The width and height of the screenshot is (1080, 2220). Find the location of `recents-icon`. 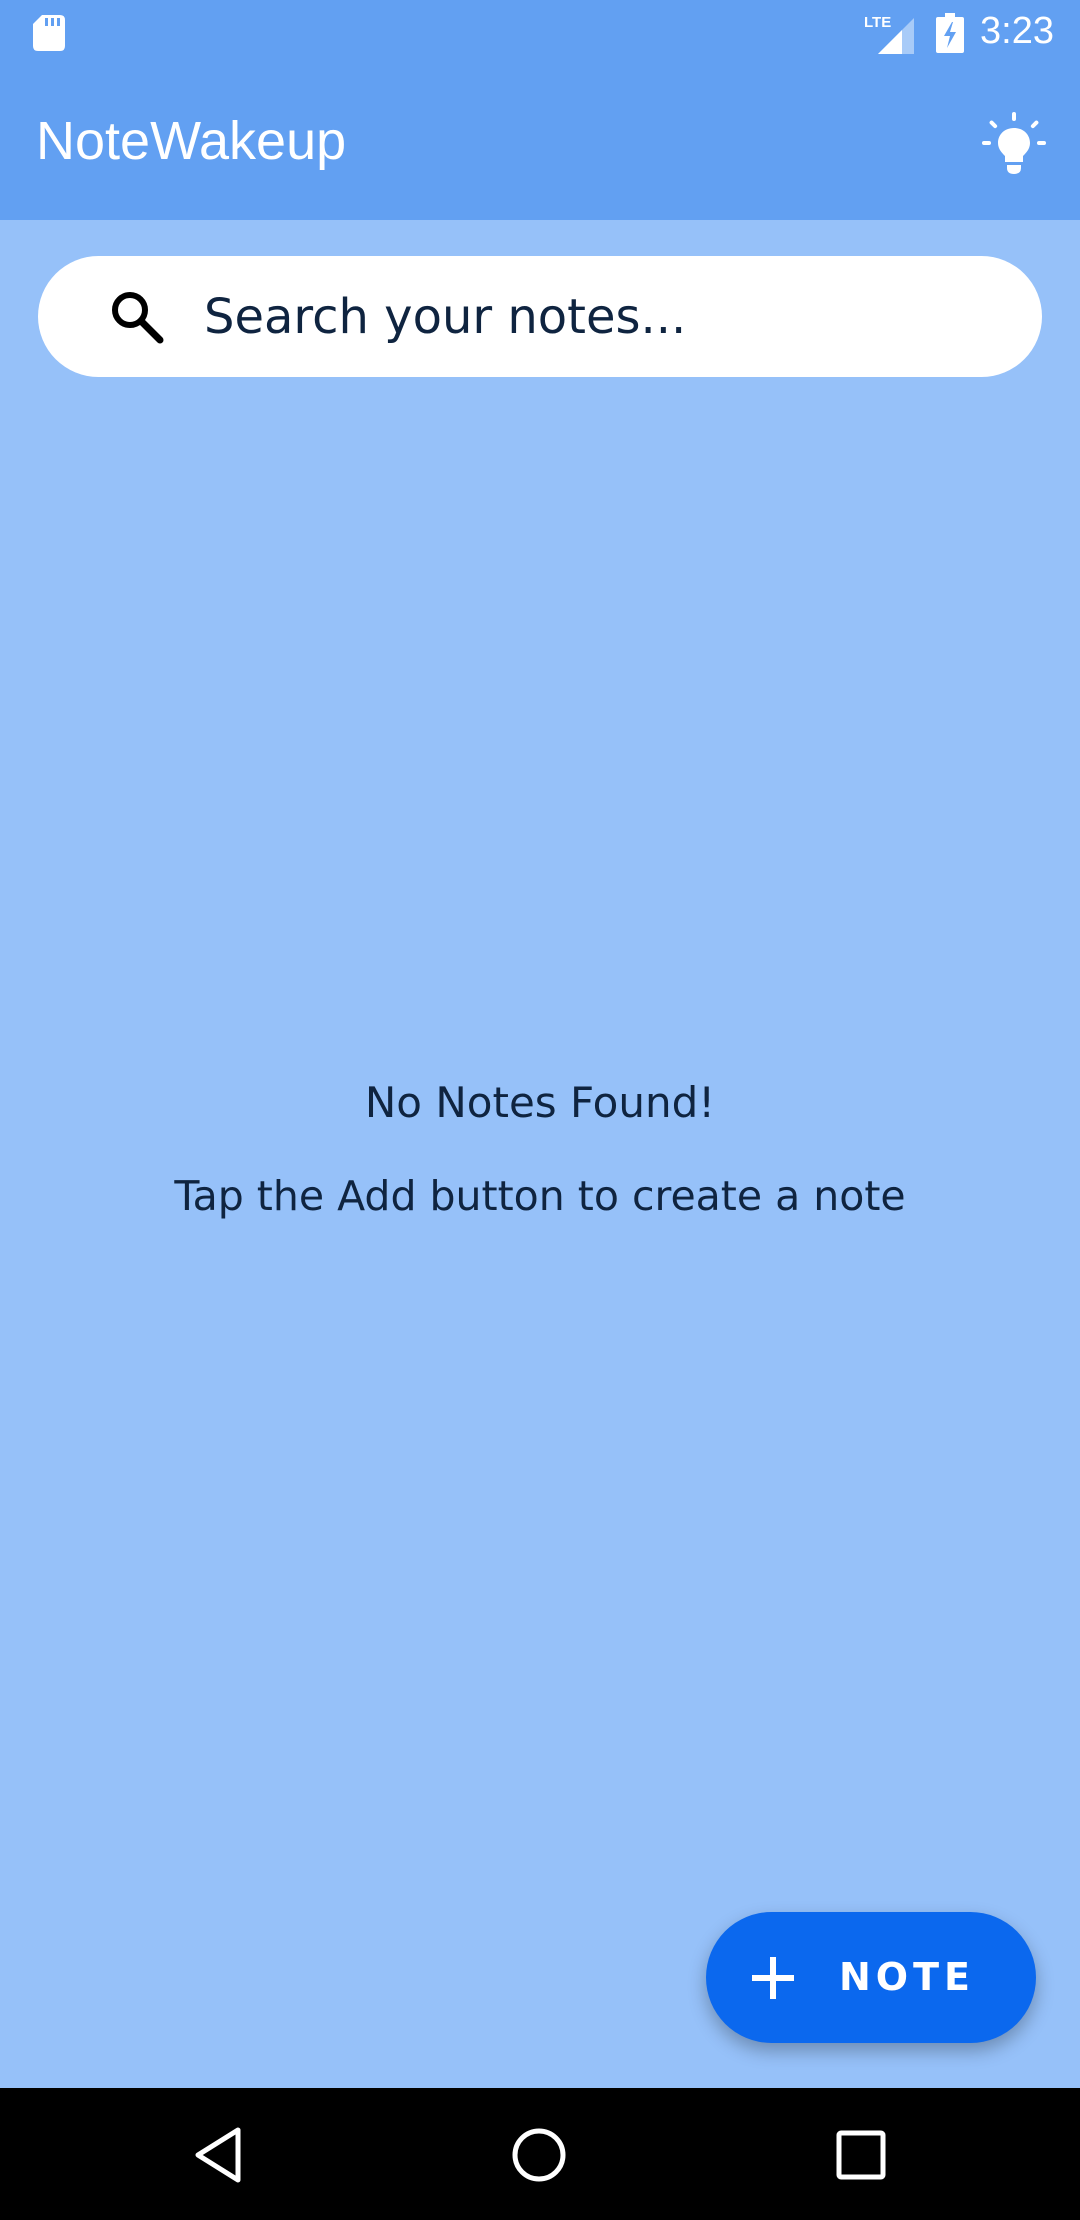

recents-icon is located at coordinates (861, 2155).